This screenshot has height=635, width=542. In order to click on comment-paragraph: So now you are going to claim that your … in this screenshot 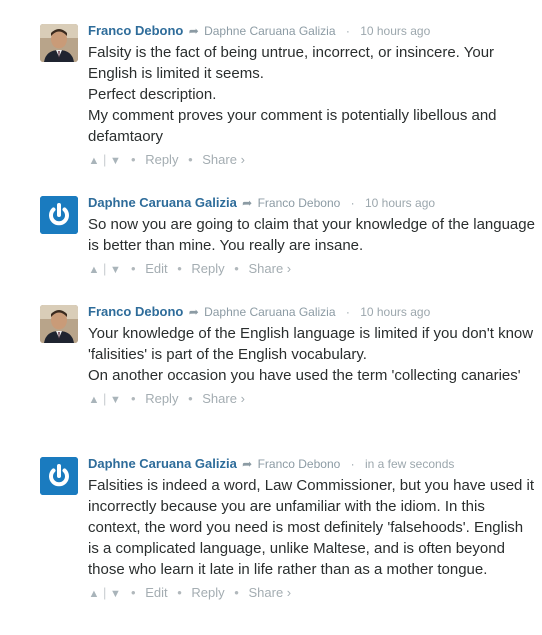, I will do `click(311, 235)`.